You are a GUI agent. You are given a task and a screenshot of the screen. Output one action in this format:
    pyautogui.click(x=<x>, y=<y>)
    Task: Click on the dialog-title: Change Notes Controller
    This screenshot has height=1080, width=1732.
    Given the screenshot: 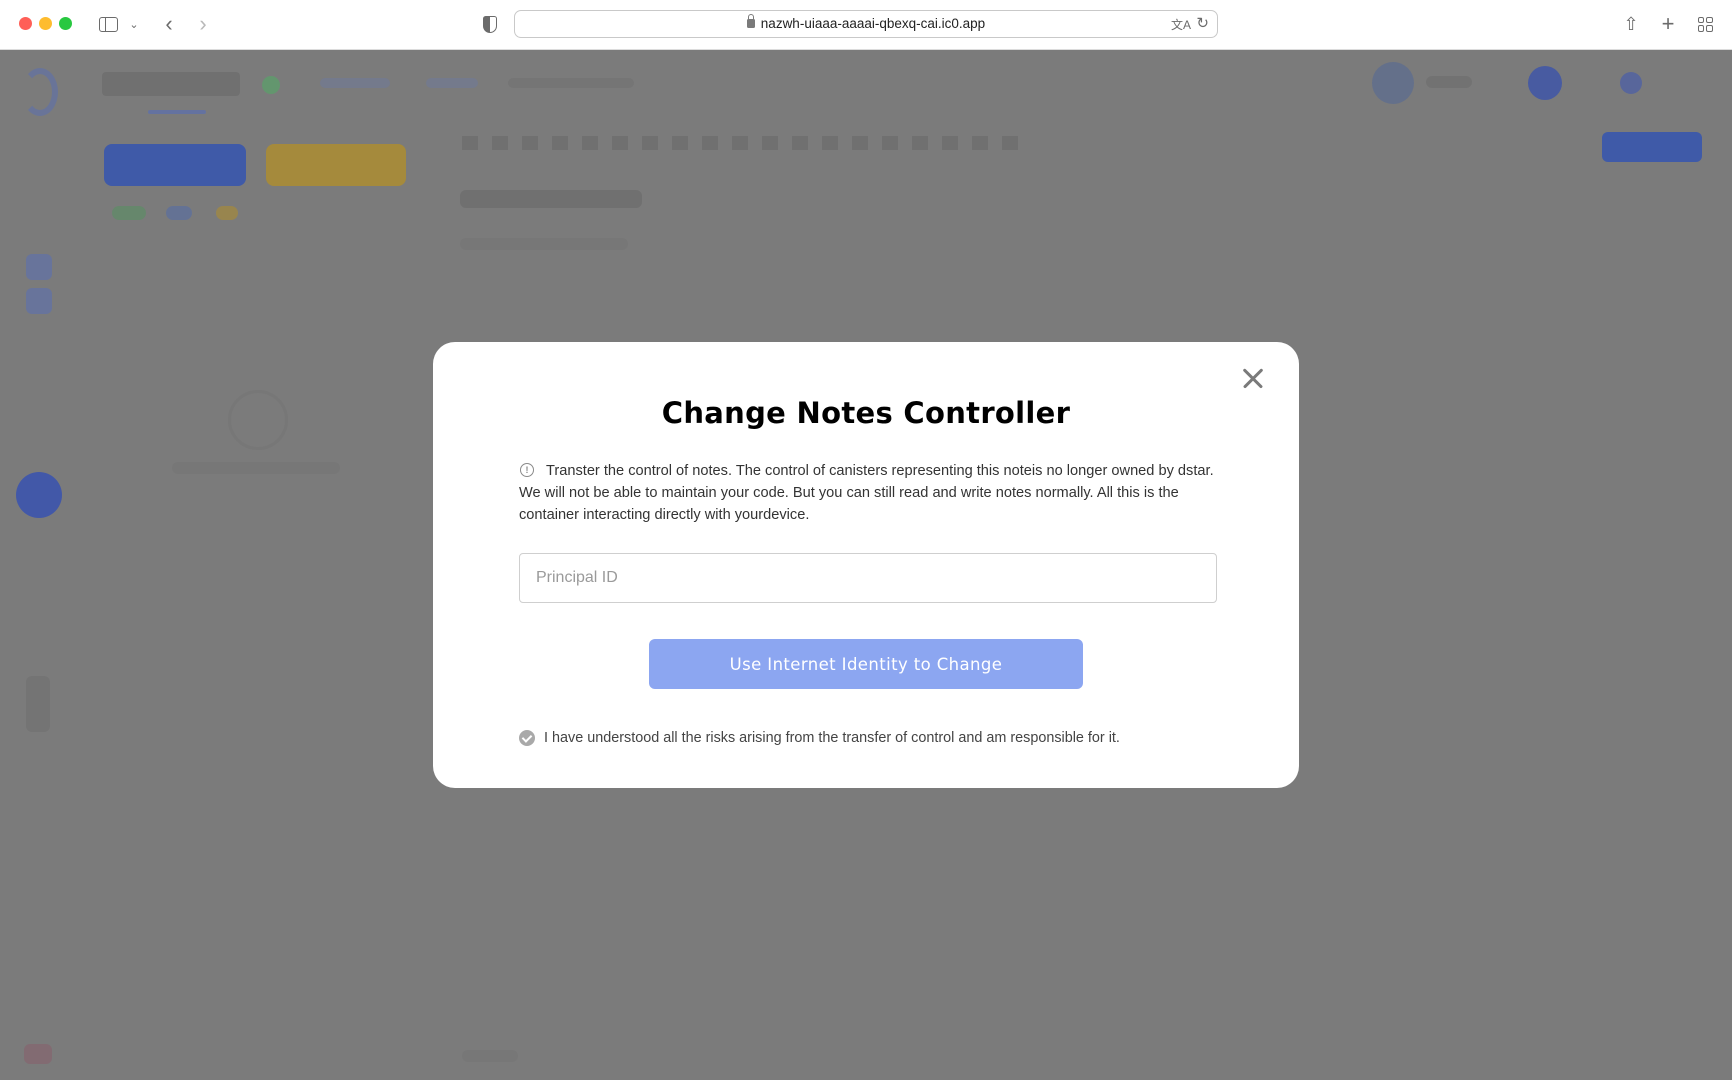 What is the action you would take?
    pyautogui.click(x=866, y=413)
    